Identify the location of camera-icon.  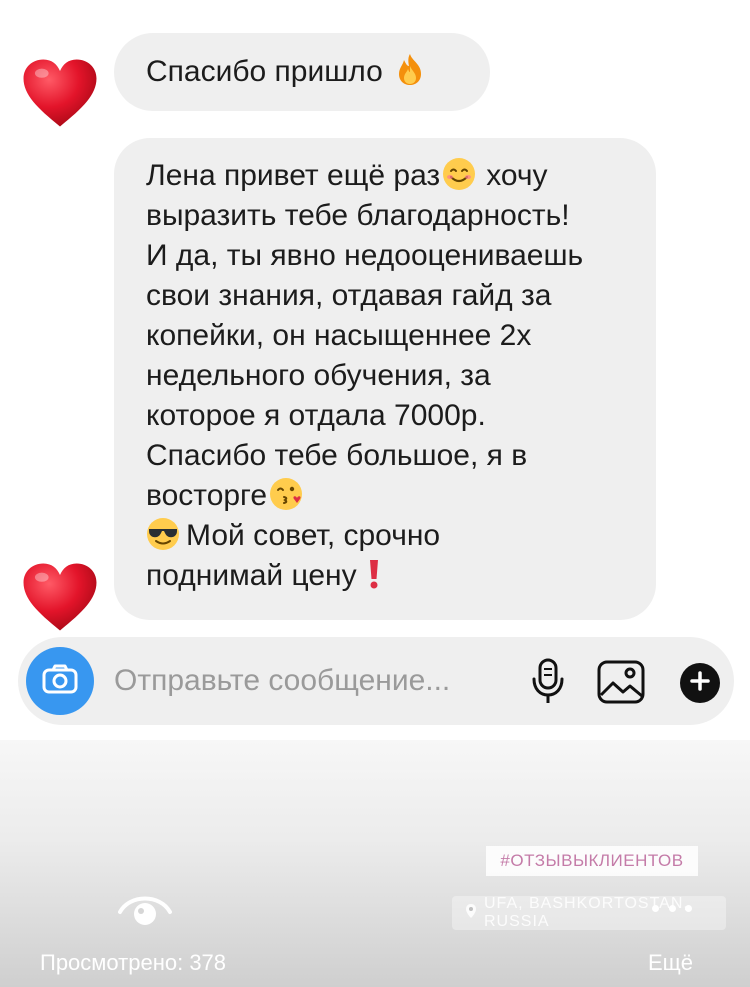
(60, 681).